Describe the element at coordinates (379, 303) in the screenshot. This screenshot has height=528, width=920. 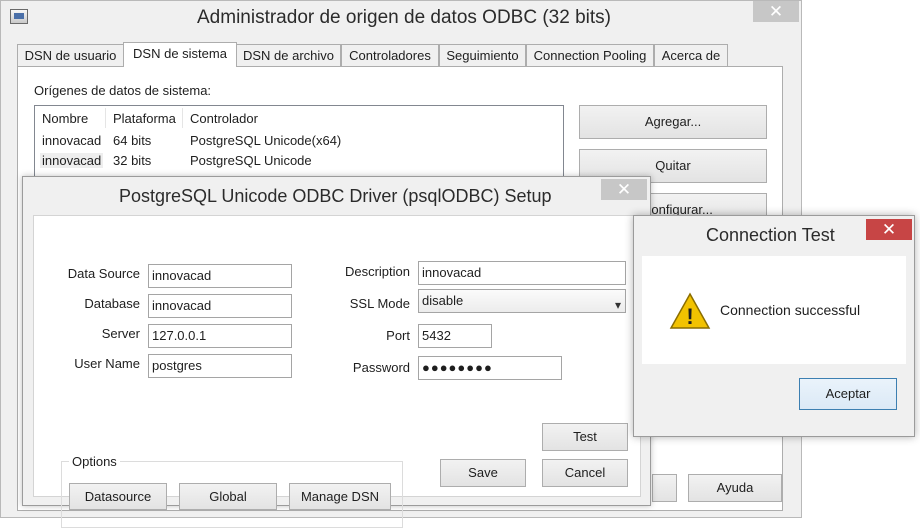
I see `ssl-mode-label: SSL Mode` at that location.